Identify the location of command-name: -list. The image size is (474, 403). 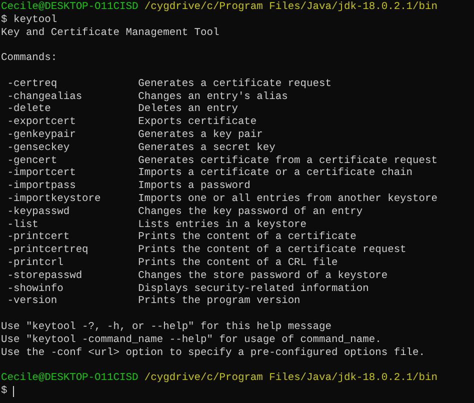
(22, 225).